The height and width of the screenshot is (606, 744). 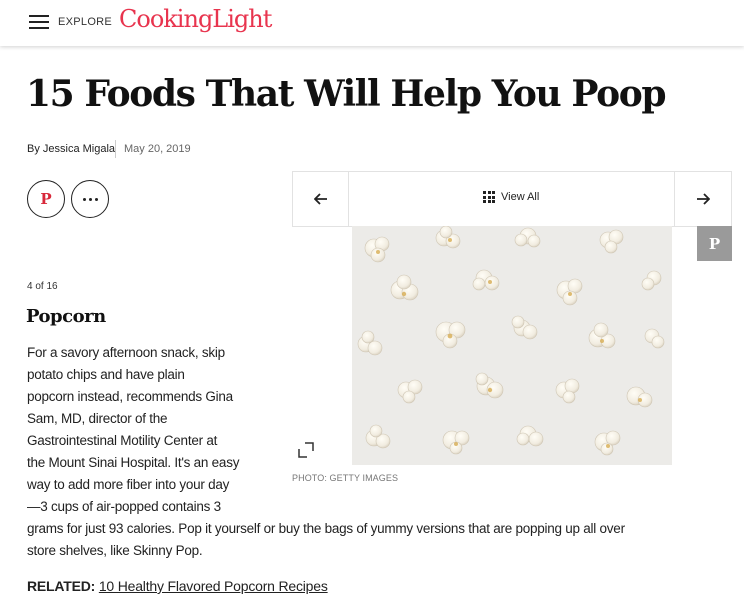 I want to click on slide-counter: 4 of 16, so click(x=42, y=286).